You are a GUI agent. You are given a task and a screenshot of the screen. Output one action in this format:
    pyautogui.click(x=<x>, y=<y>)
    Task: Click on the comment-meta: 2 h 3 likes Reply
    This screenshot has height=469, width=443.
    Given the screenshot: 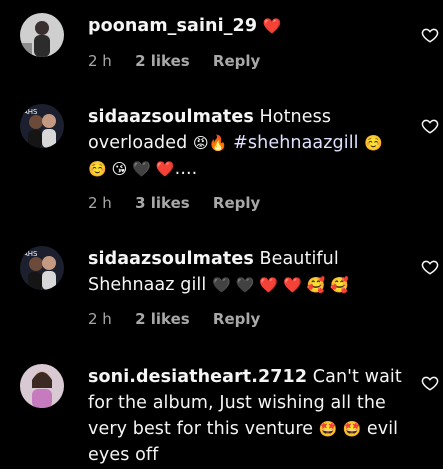 What is the action you would take?
    pyautogui.click(x=183, y=203)
    